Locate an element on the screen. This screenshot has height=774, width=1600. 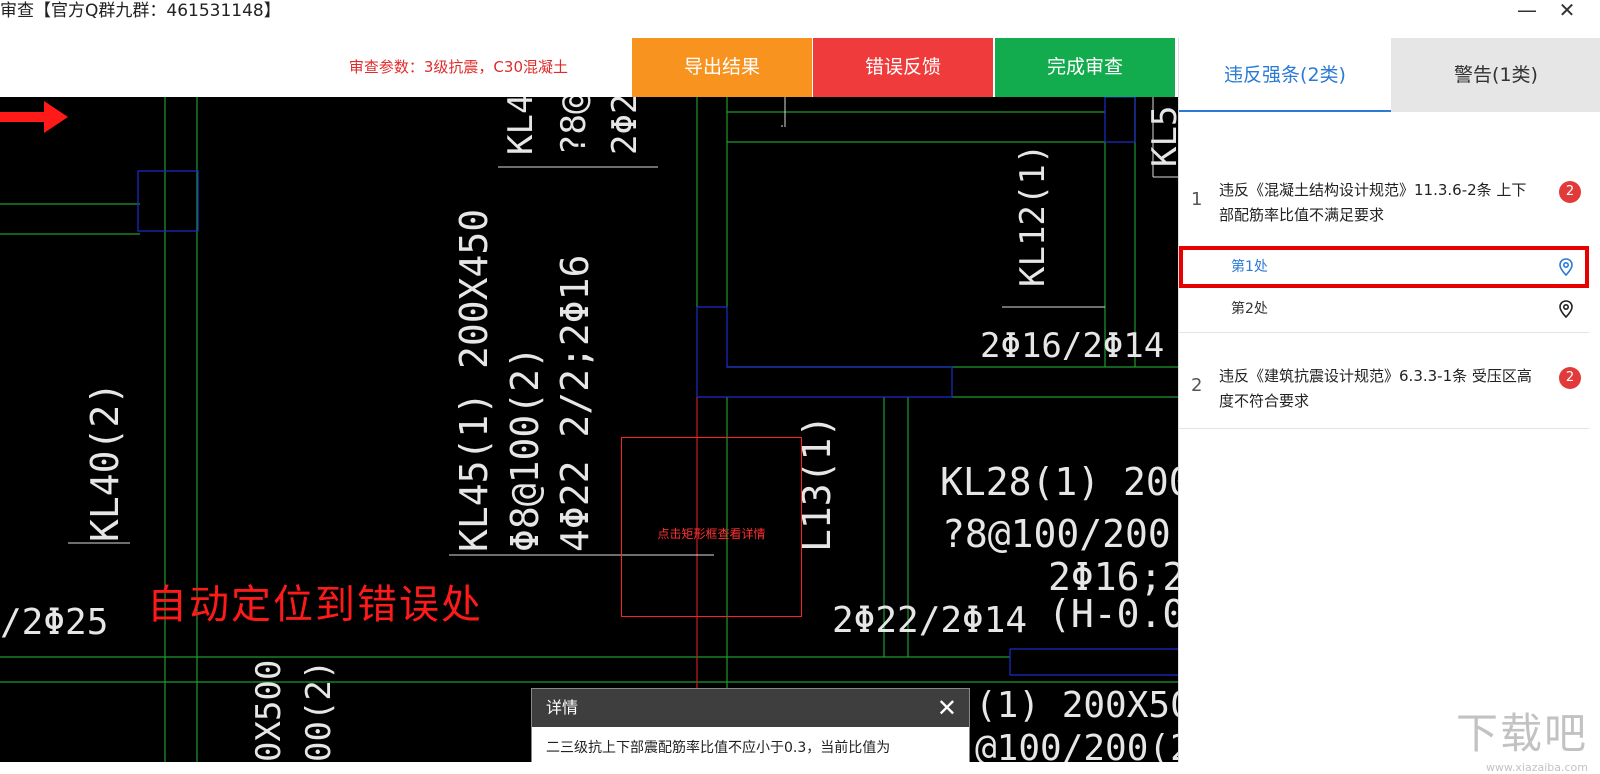
review-params: 审查参数：3级抗震，C30混凝土 is located at coordinates (458, 67).